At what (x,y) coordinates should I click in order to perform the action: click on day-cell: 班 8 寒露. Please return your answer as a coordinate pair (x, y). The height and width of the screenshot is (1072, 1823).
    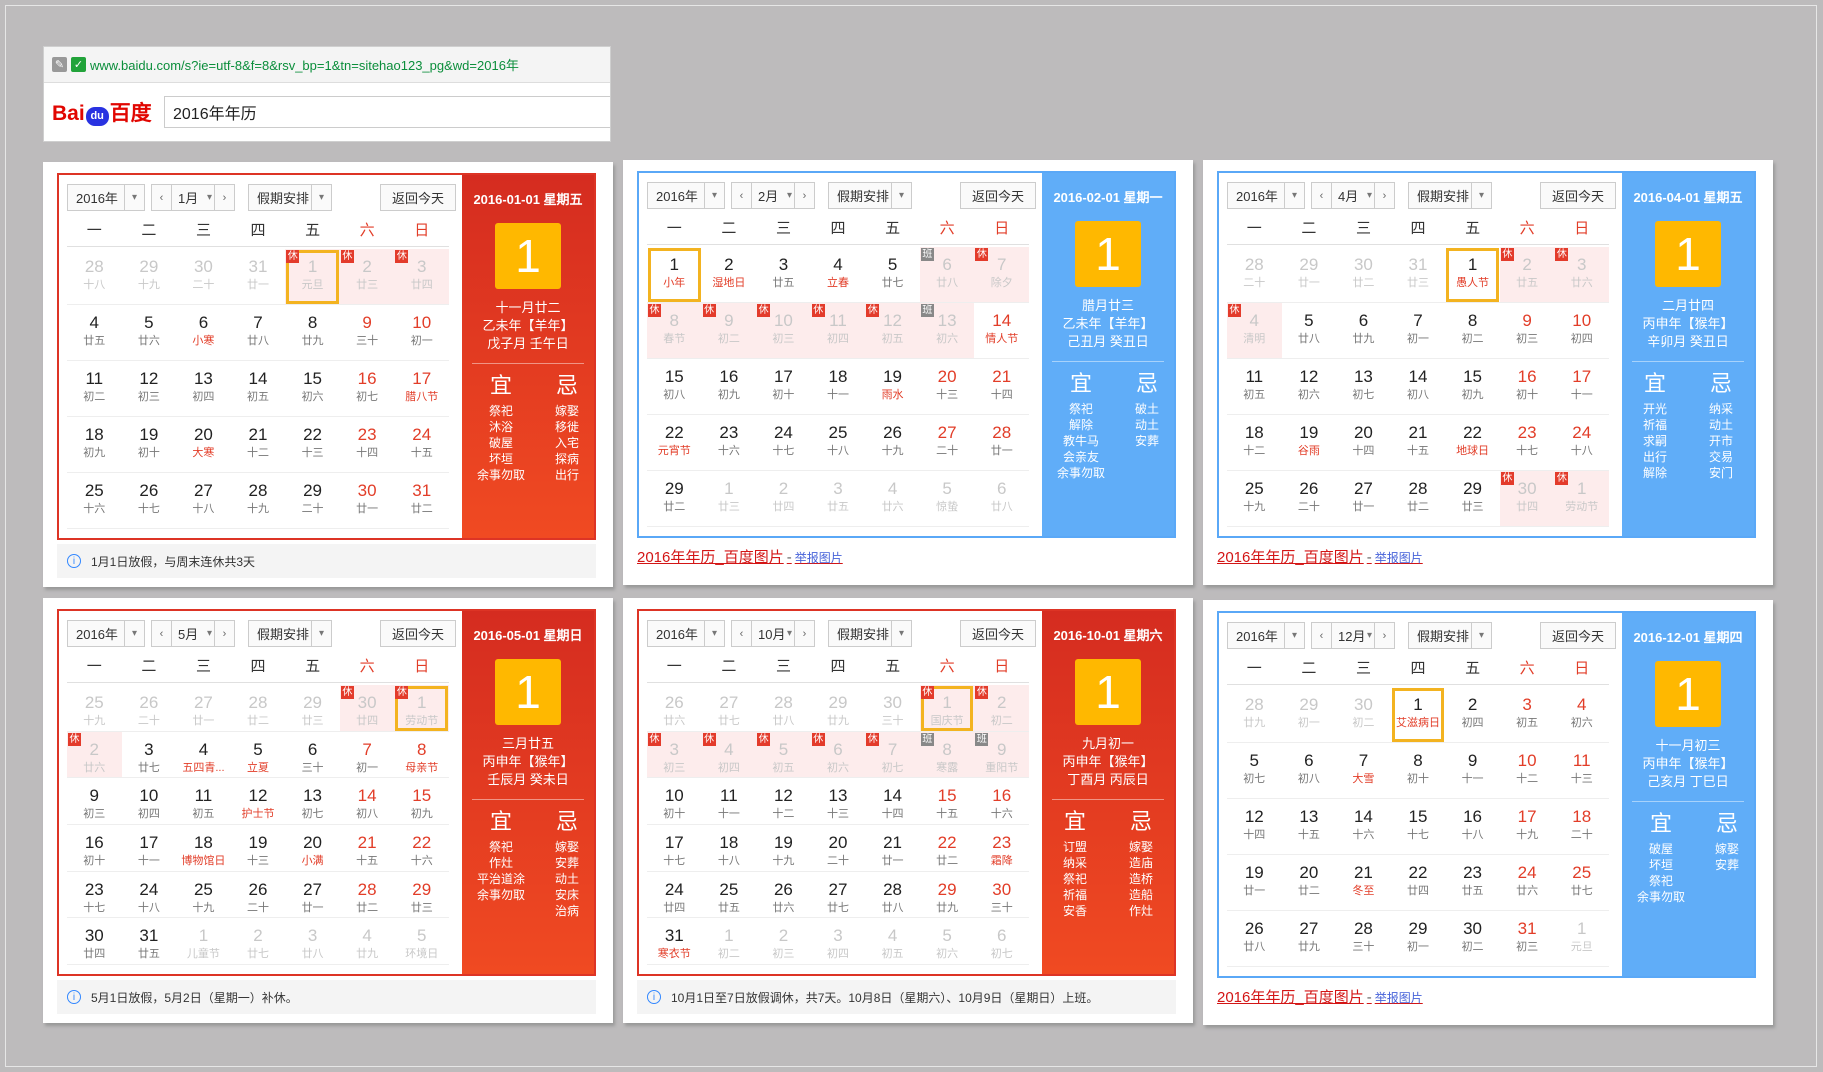
    Looking at the image, I should click on (947, 755).